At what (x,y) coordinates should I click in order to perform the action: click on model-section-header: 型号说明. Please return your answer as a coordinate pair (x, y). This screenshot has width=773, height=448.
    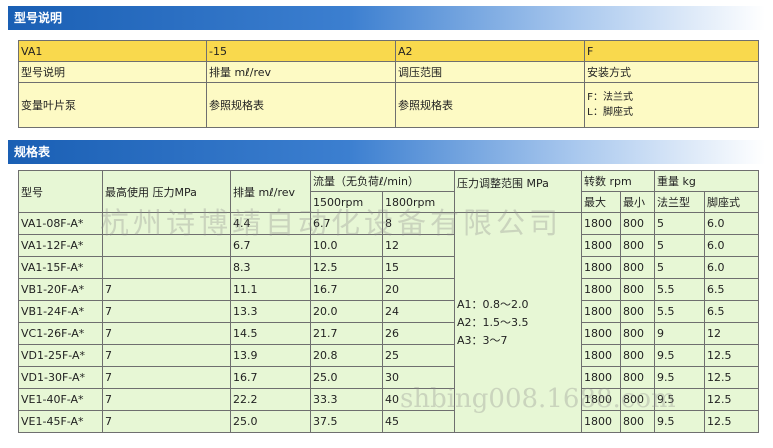
    Looking at the image, I should click on (386, 18).